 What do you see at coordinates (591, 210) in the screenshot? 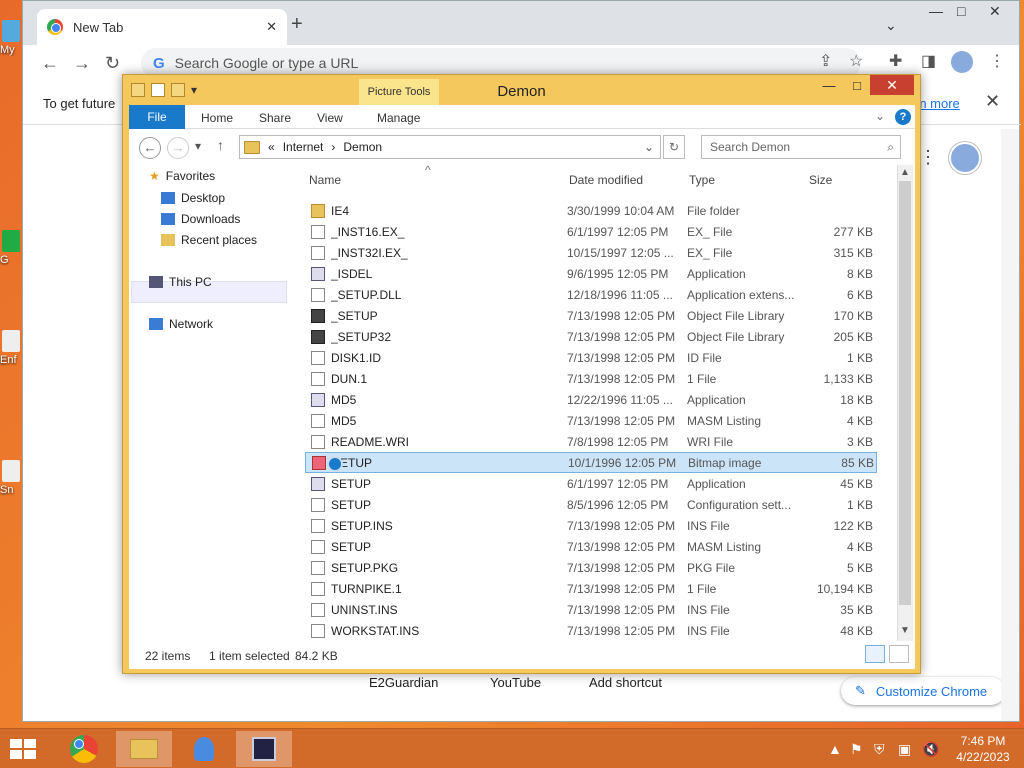
I see `file-row: IE4 3/30/1999 10:04 AM File folder` at bounding box center [591, 210].